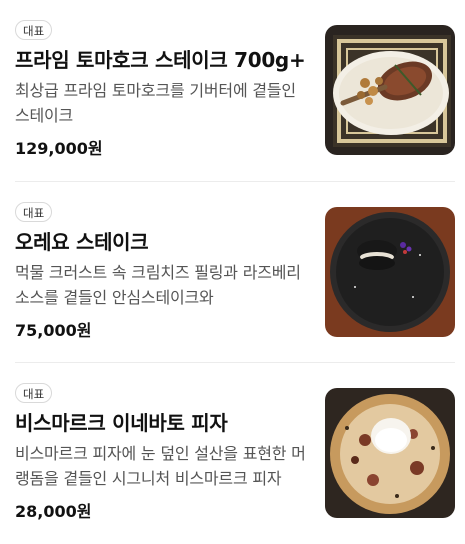  Describe the element at coordinates (155, 103) in the screenshot. I see `menu-item-description: 최상급 프라임 토마호크를 기버터에 곁들인 스테이크` at that location.